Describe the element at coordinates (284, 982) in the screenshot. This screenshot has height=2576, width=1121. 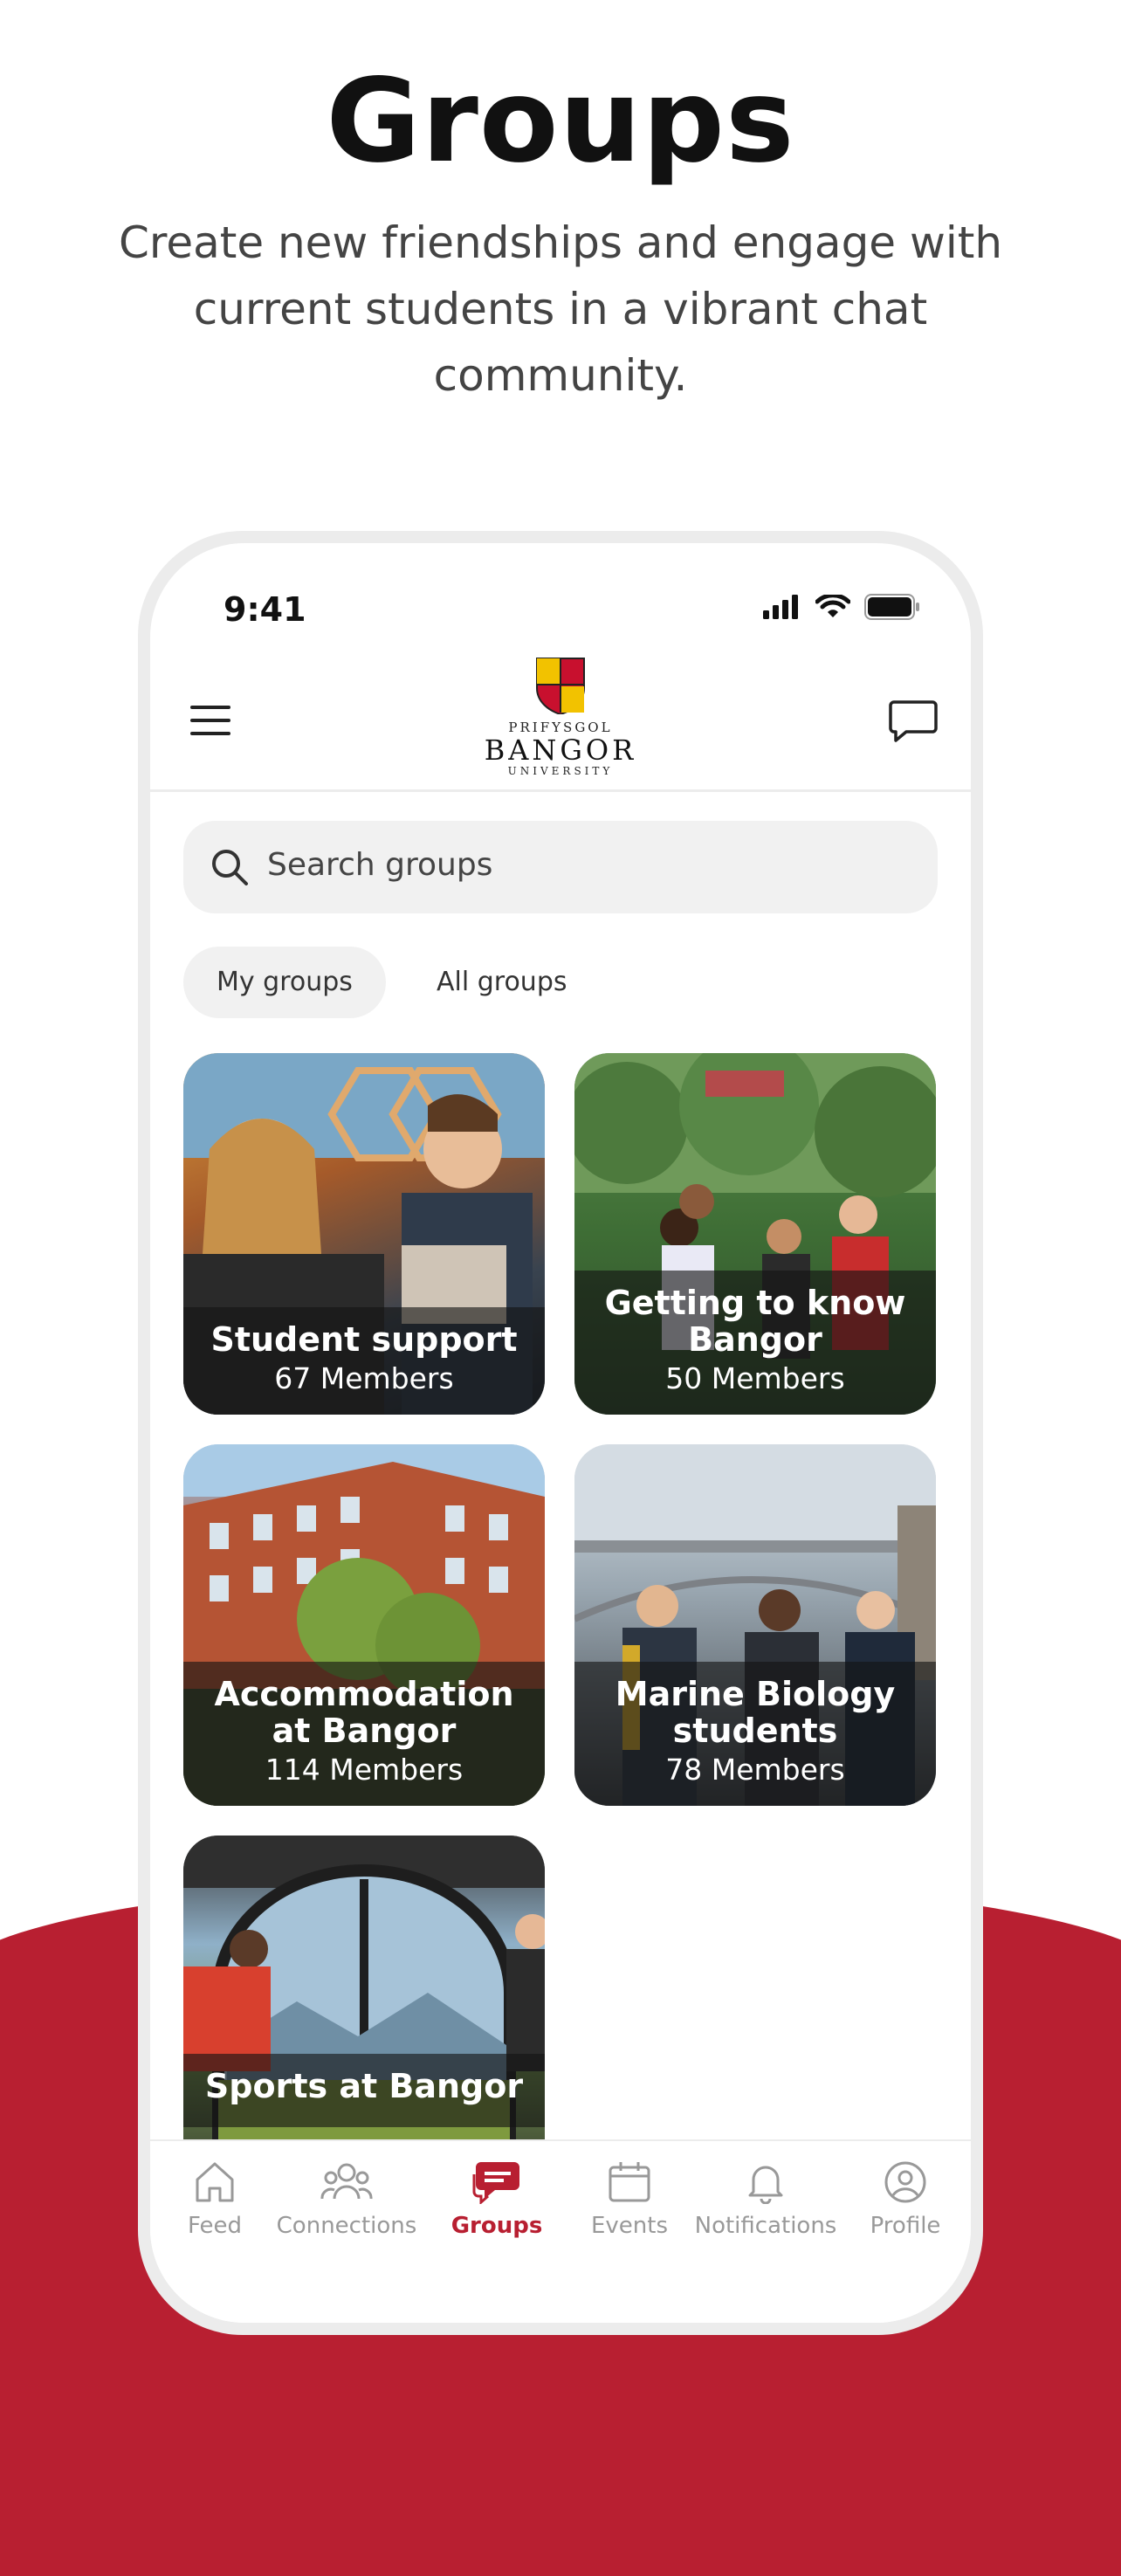
I see `tab-my-groups: My groups` at that location.